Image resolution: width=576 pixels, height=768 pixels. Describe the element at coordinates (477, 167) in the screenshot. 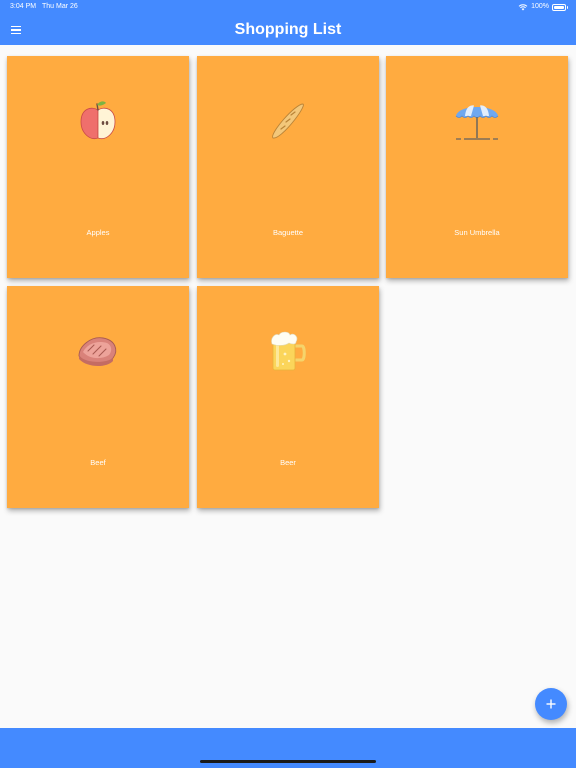

I see `item-card-sun-umbrella: Sun Umbrella` at that location.